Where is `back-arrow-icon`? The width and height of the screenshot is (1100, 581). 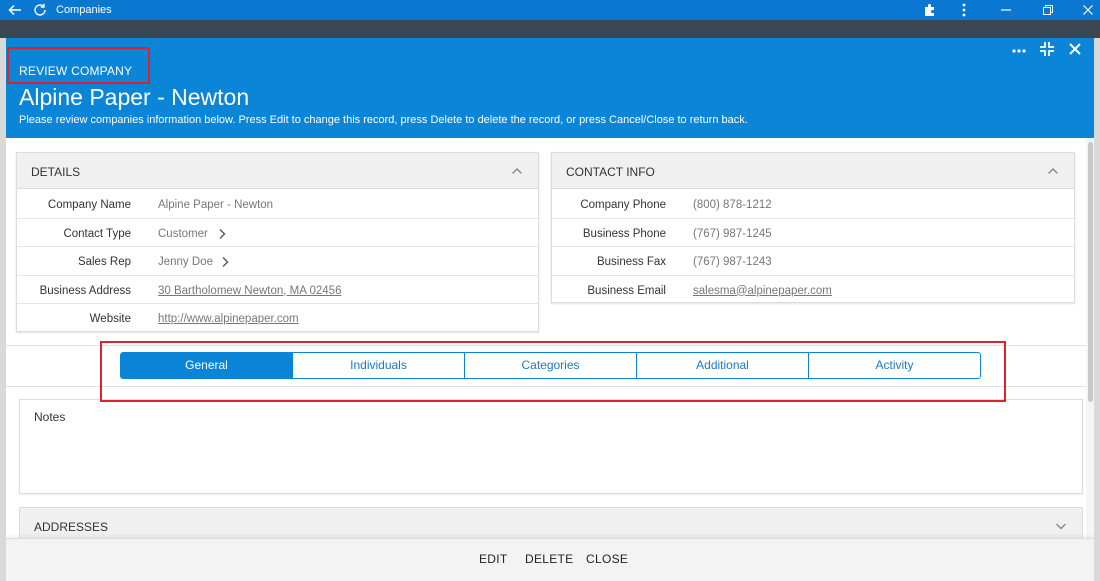 back-arrow-icon is located at coordinates (15, 10).